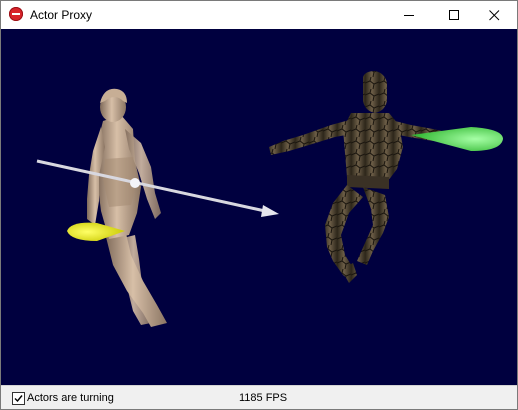  I want to click on minimize-button, so click(409, 15).